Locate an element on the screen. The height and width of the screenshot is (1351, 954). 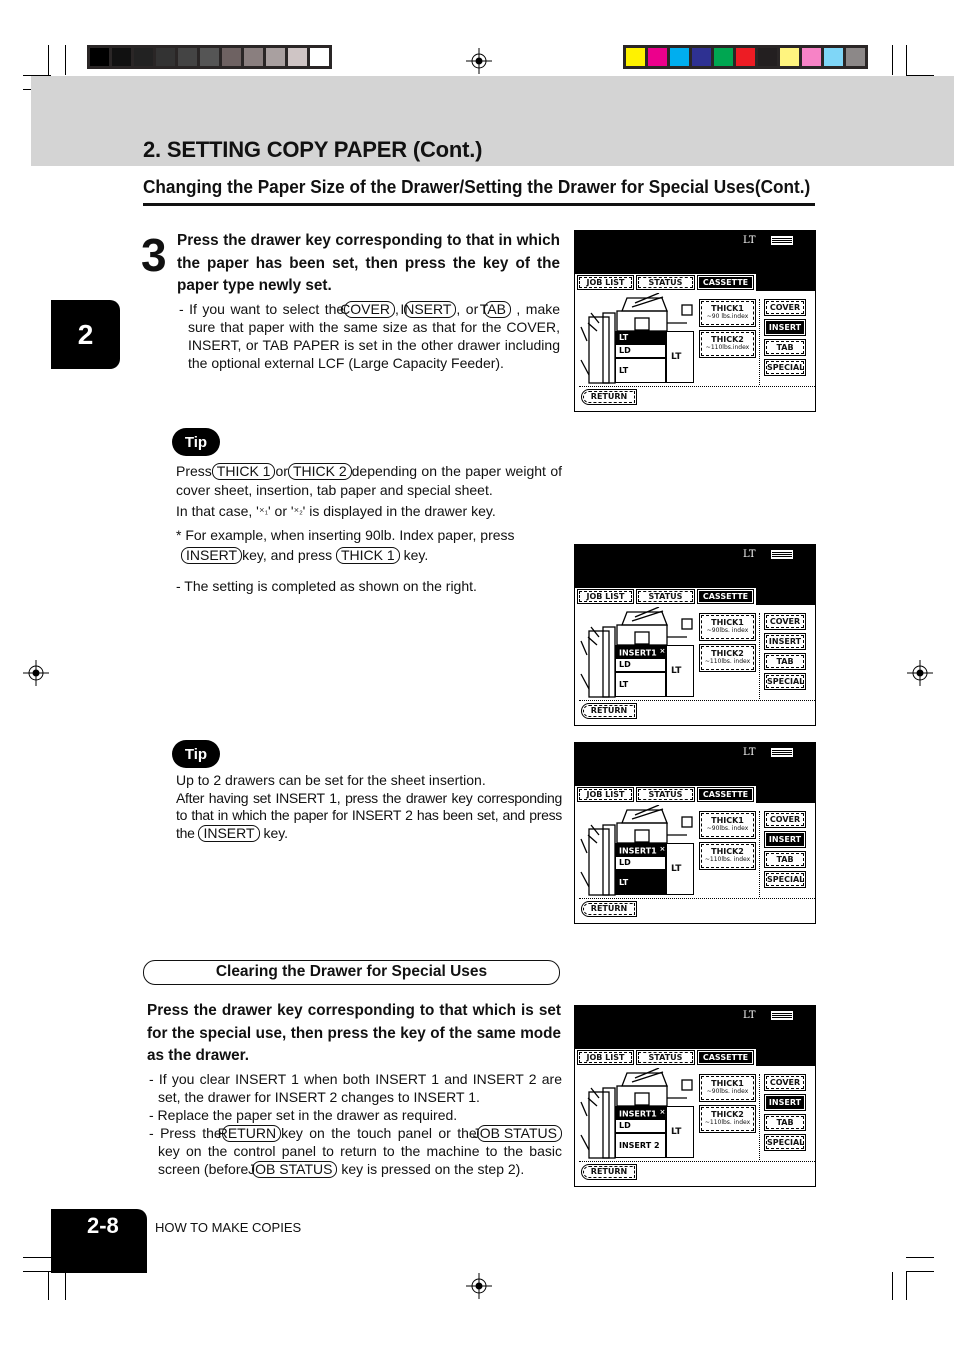
footer-label: HOW TO MAKE COPIES is located at coordinates (228, 1227).